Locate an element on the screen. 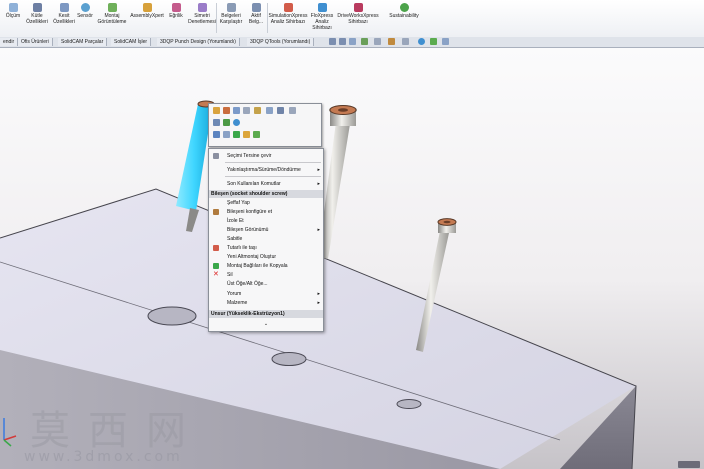 Image resolution: width=704 pixels, height=469 pixels. tab-endir: endir is located at coordinates (9, 42).